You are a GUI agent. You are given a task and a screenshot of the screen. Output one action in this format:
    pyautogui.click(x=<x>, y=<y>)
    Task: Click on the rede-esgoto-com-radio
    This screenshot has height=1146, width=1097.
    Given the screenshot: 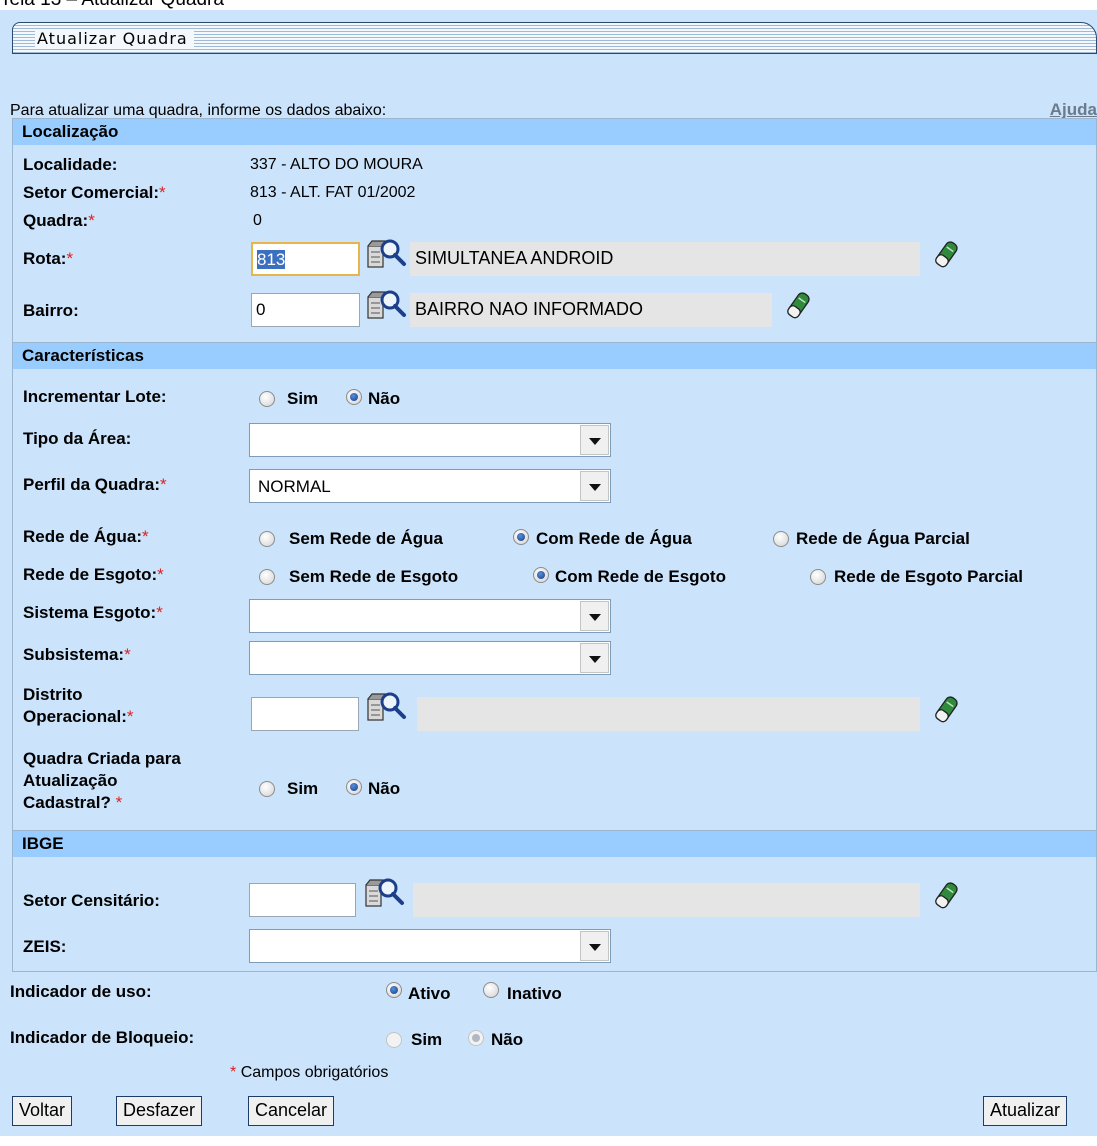 What is the action you would take?
    pyautogui.click(x=541, y=575)
    